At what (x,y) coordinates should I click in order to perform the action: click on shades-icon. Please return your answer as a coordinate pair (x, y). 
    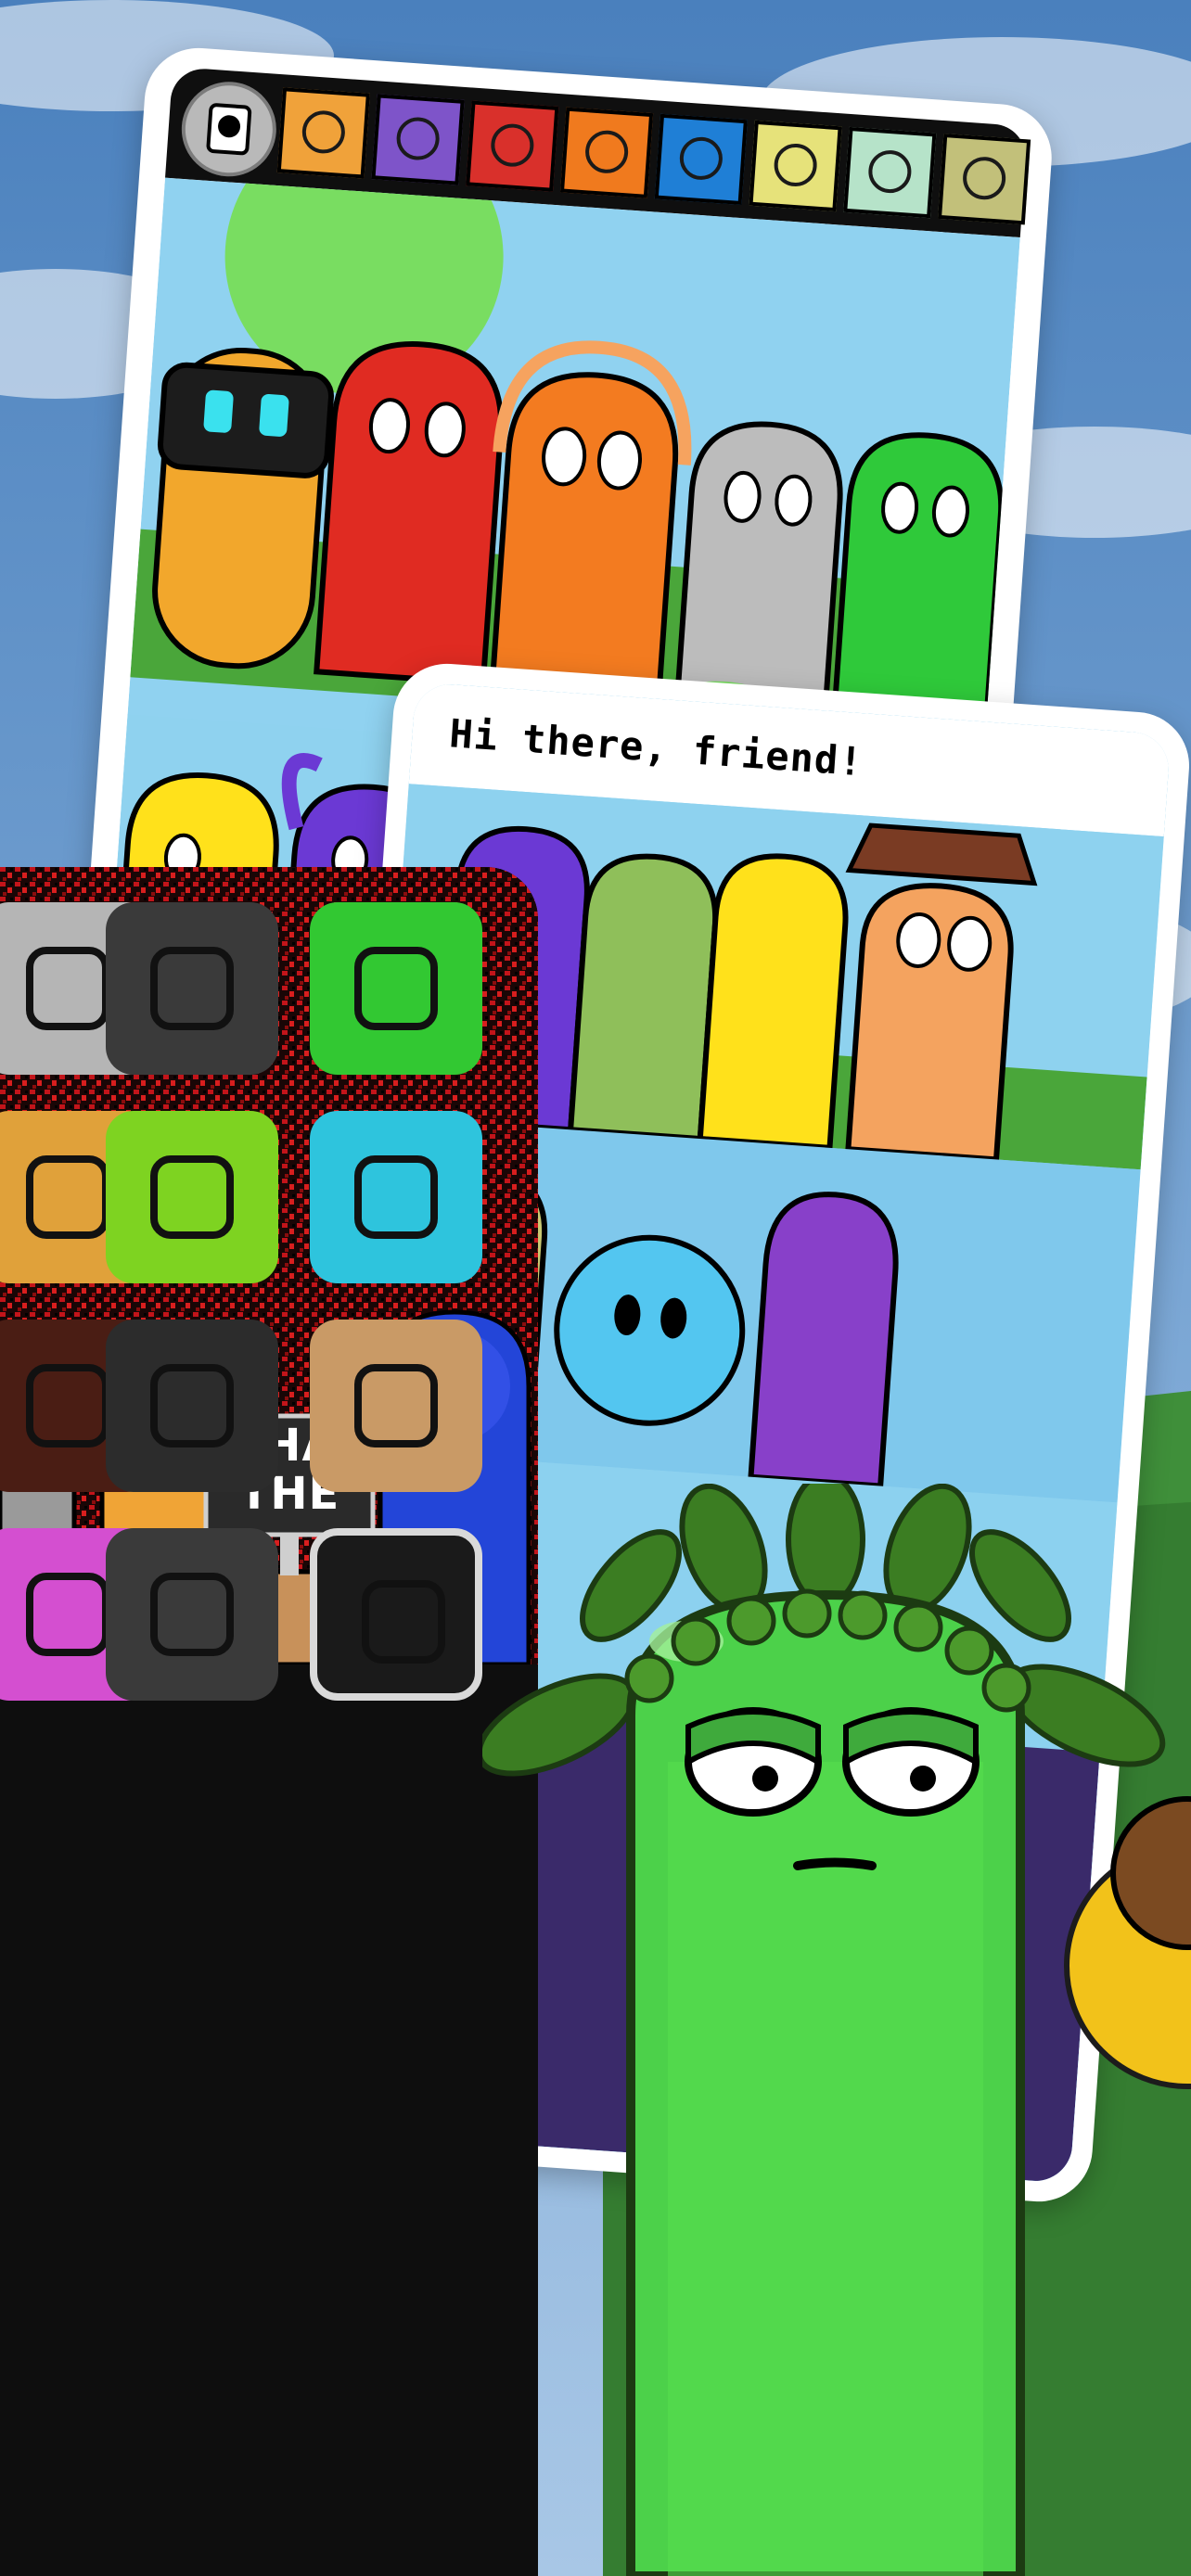
    Looking at the image, I should click on (418, 139).